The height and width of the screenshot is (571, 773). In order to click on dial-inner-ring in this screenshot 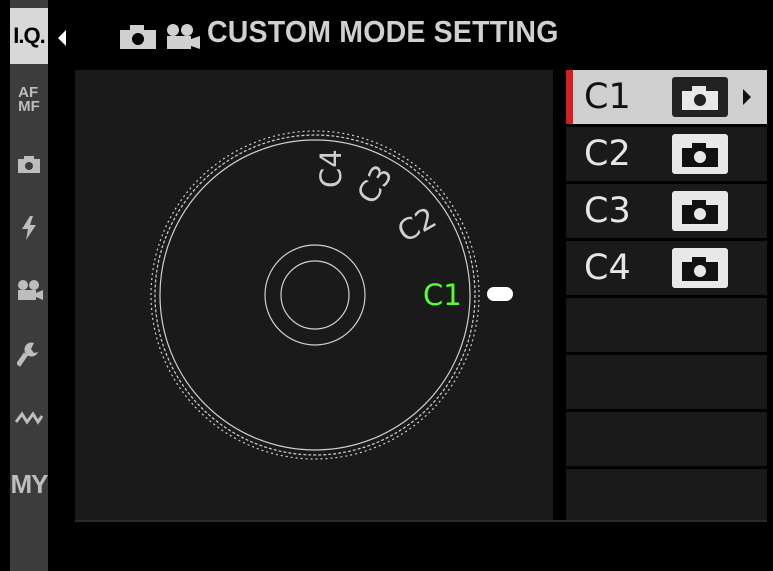, I will do `click(315, 295)`.